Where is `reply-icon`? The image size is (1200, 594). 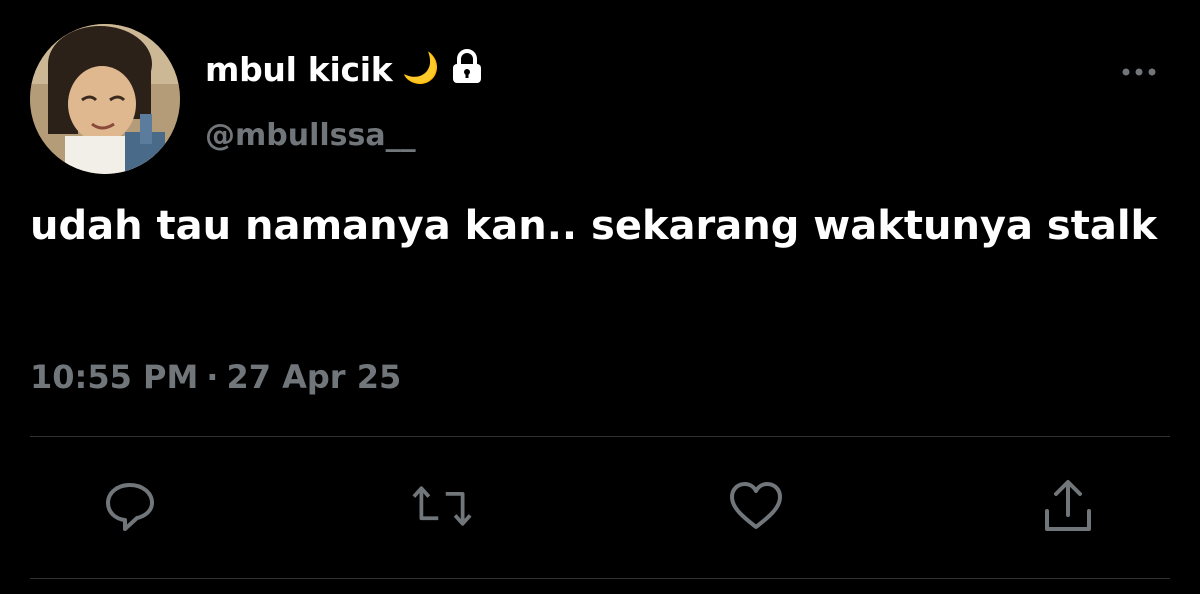
reply-icon is located at coordinates (130, 507).